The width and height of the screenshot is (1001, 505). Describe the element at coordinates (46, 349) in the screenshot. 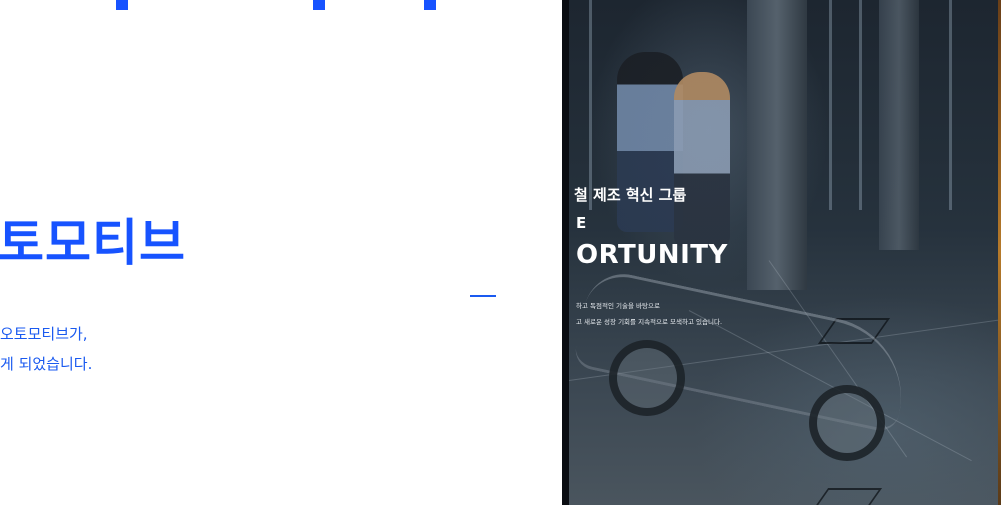

I see `section-description: 오토모티브가, 게 되었습니다.` at that location.